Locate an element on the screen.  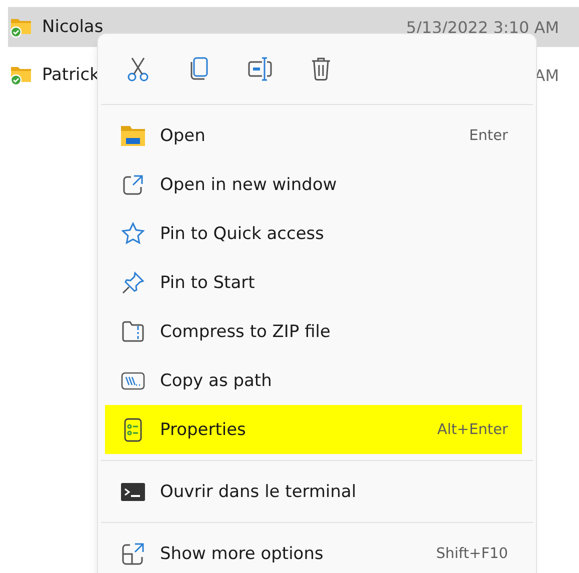
menu-item: Properties Alt+Enter is located at coordinates (313, 429).